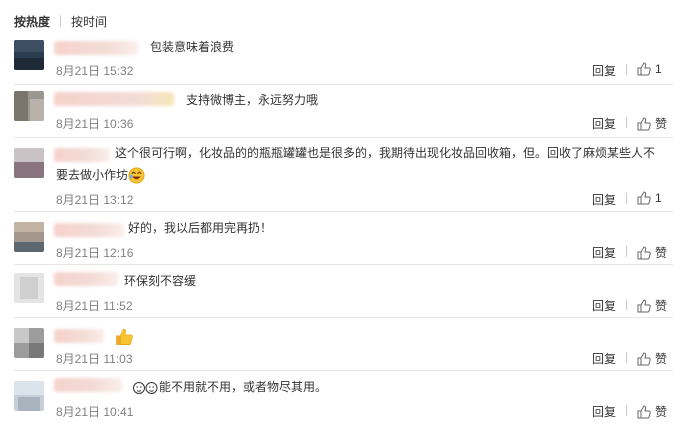  I want to click on comment-item: 包装意味着浪费 8月21日 15:32 回复 1, so click(343, 61).